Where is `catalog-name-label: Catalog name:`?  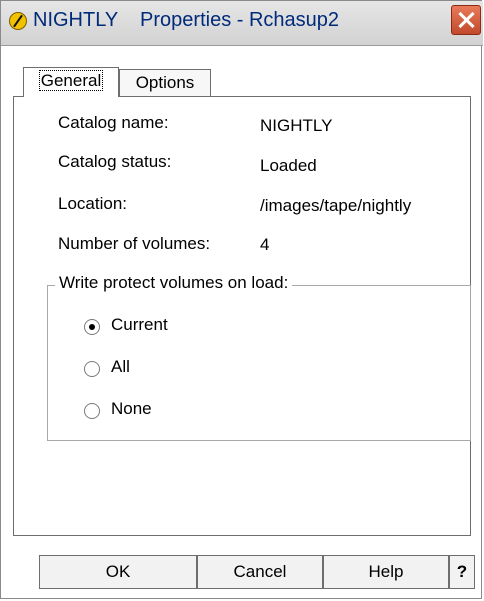 catalog-name-label: Catalog name: is located at coordinates (113, 122).